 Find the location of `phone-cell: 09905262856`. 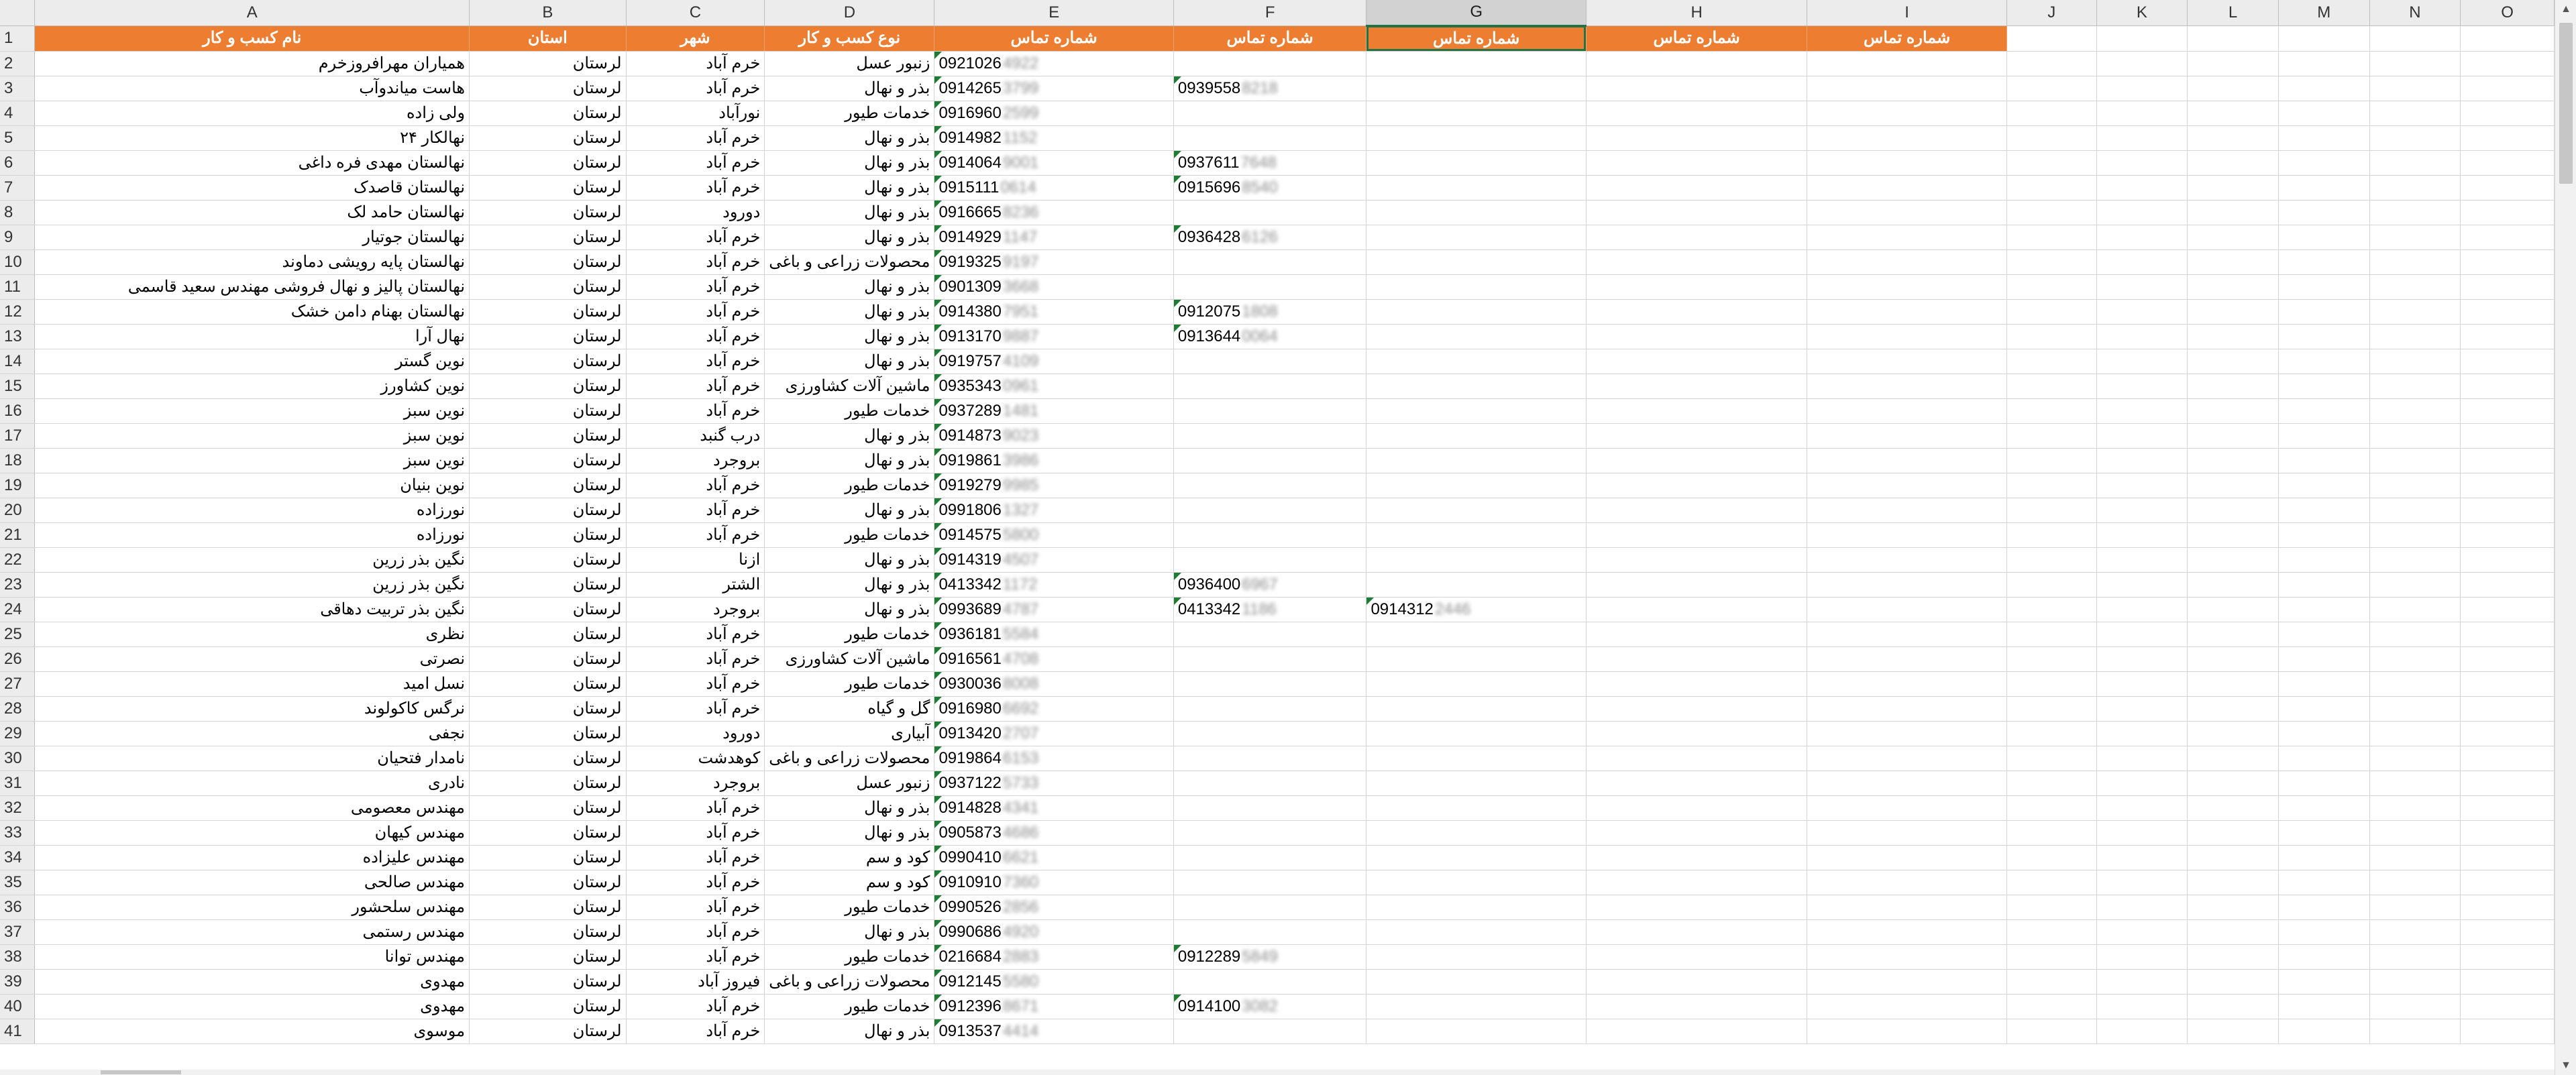

phone-cell: 09905262856 is located at coordinates (1054, 907).